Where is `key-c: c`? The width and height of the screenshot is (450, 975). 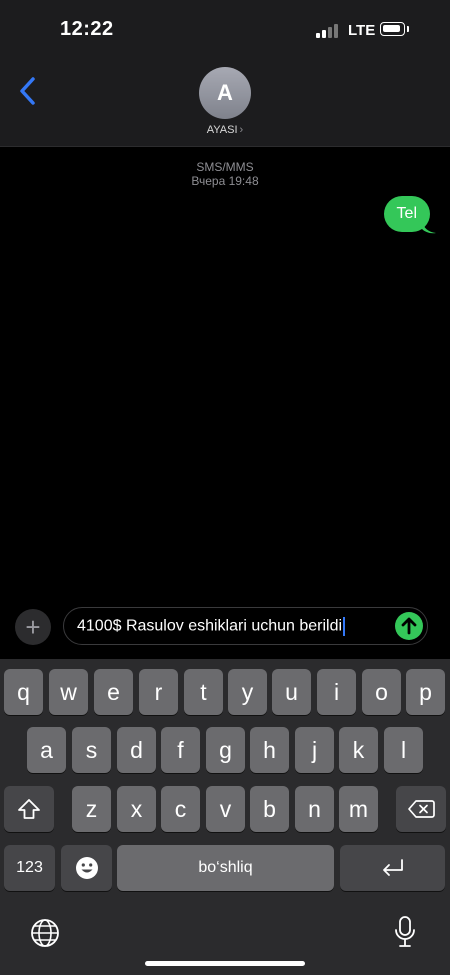 key-c: c is located at coordinates (180, 809).